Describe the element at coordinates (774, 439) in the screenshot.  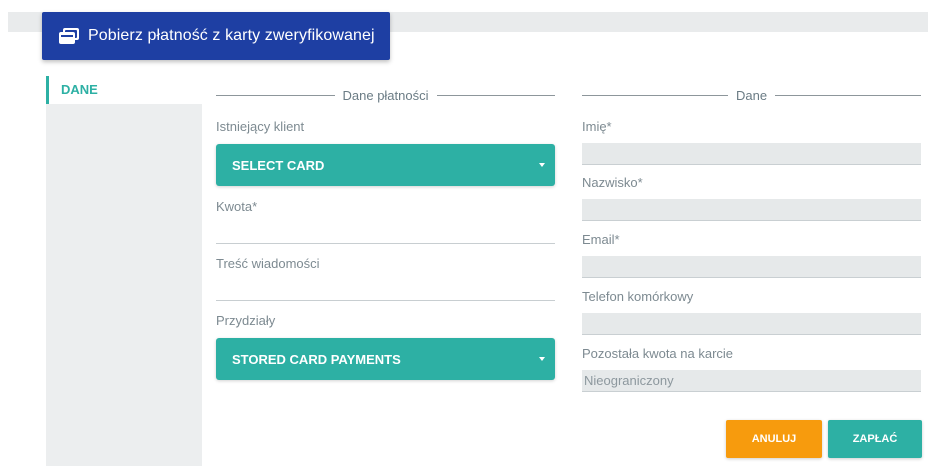
I see `cancel-button: ANULUJ` at that location.